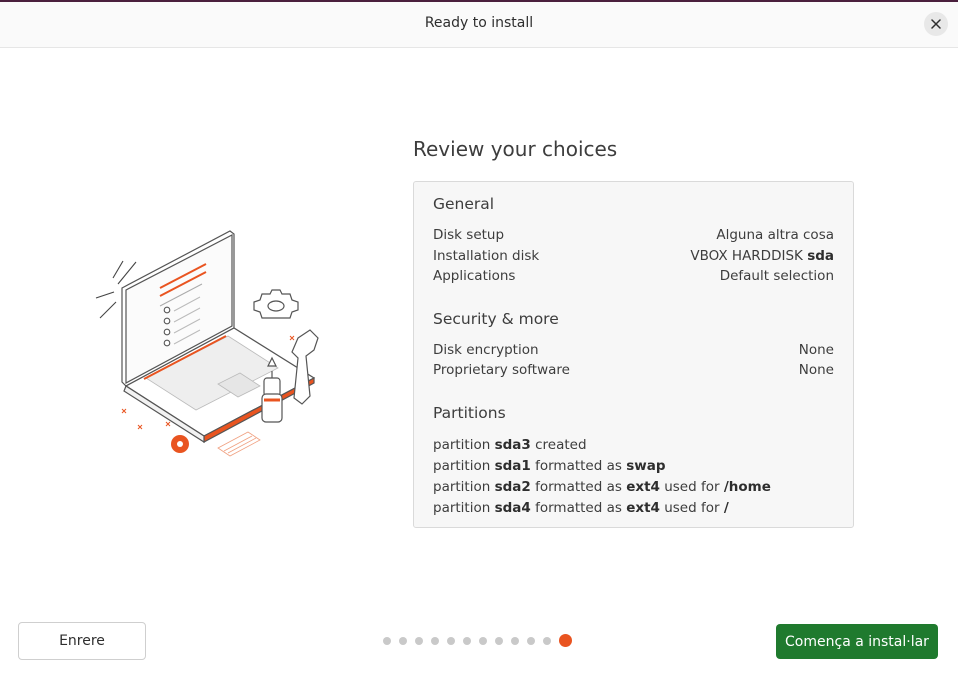 This screenshot has width=958, height=679. Describe the element at coordinates (510, 445) in the screenshot. I see `partition-line: partition sda3 created` at that location.